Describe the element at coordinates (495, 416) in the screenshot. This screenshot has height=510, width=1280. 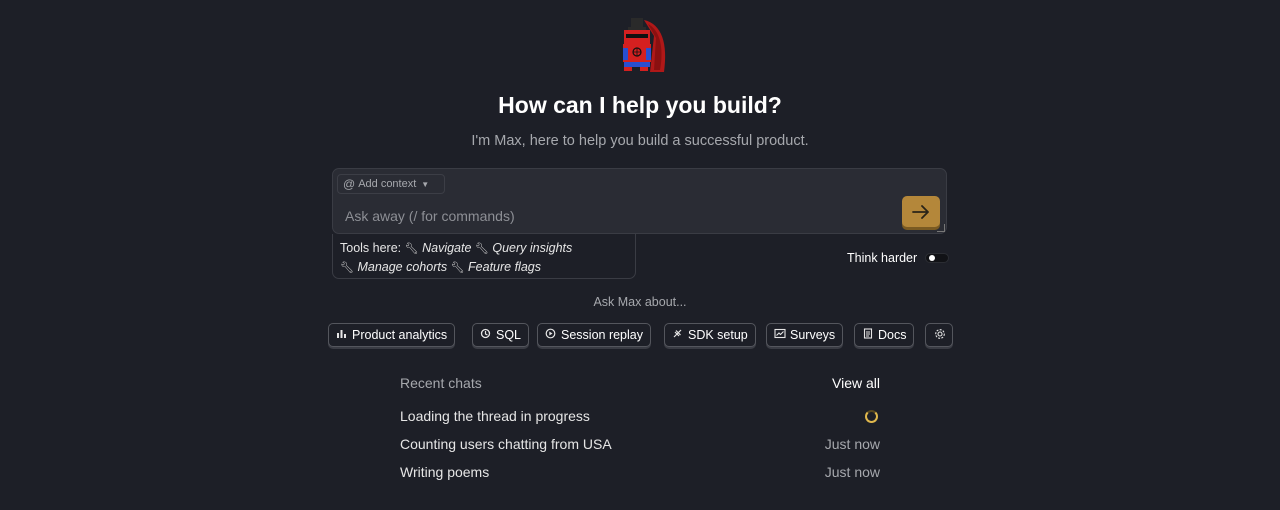
I see `chat-title: Loading the thread in progress` at that location.